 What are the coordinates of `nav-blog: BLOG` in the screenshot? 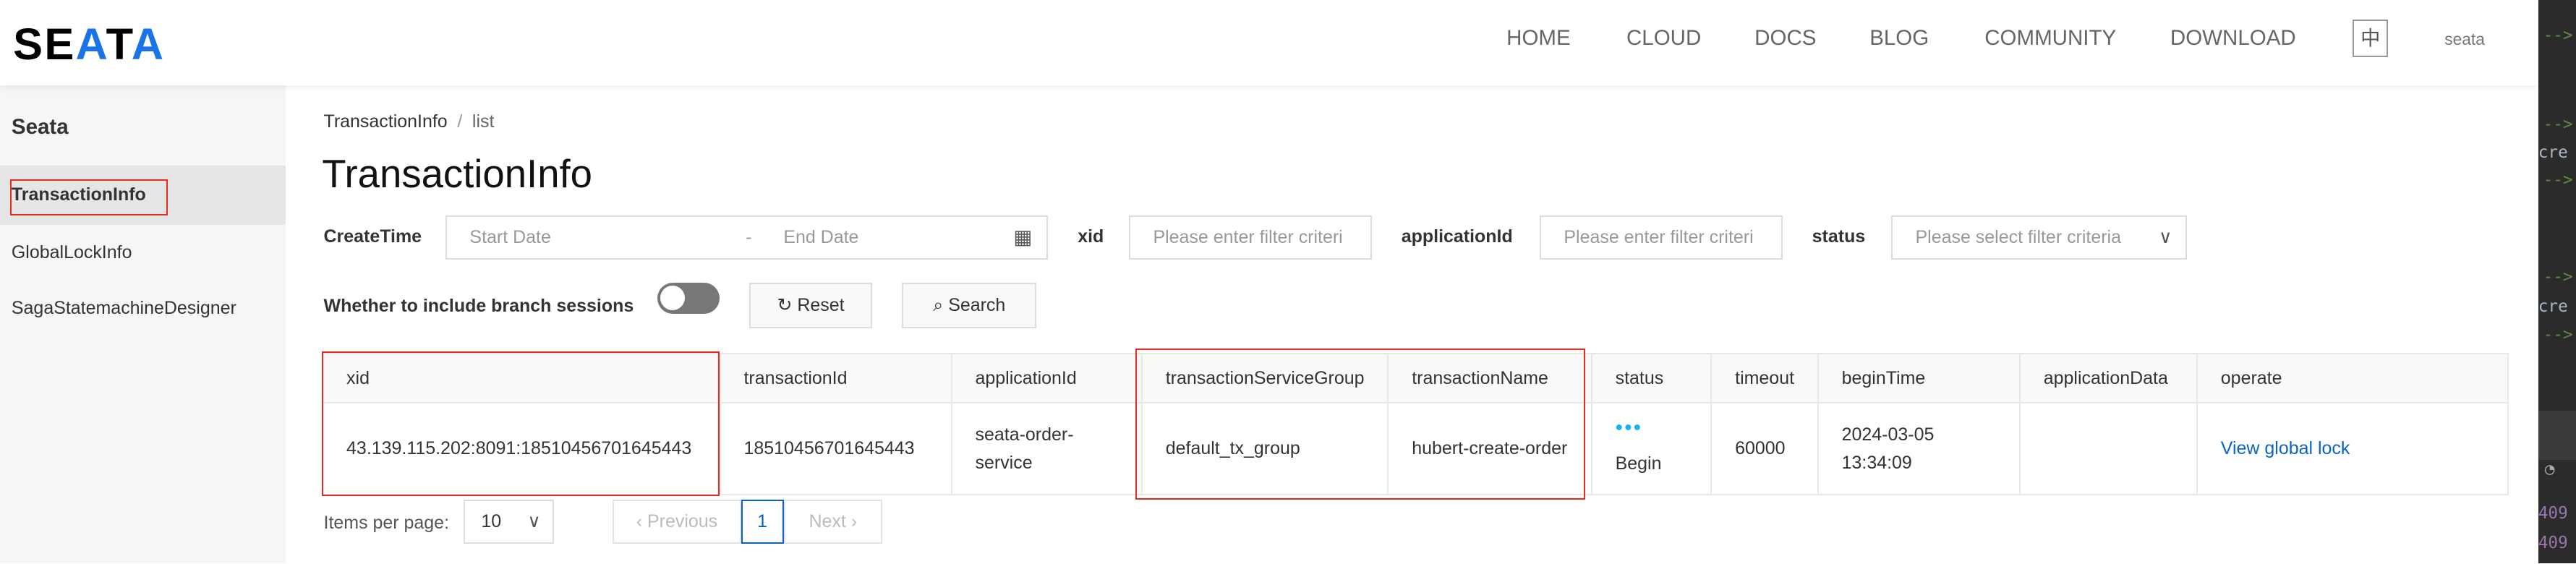 It's located at (1899, 38).